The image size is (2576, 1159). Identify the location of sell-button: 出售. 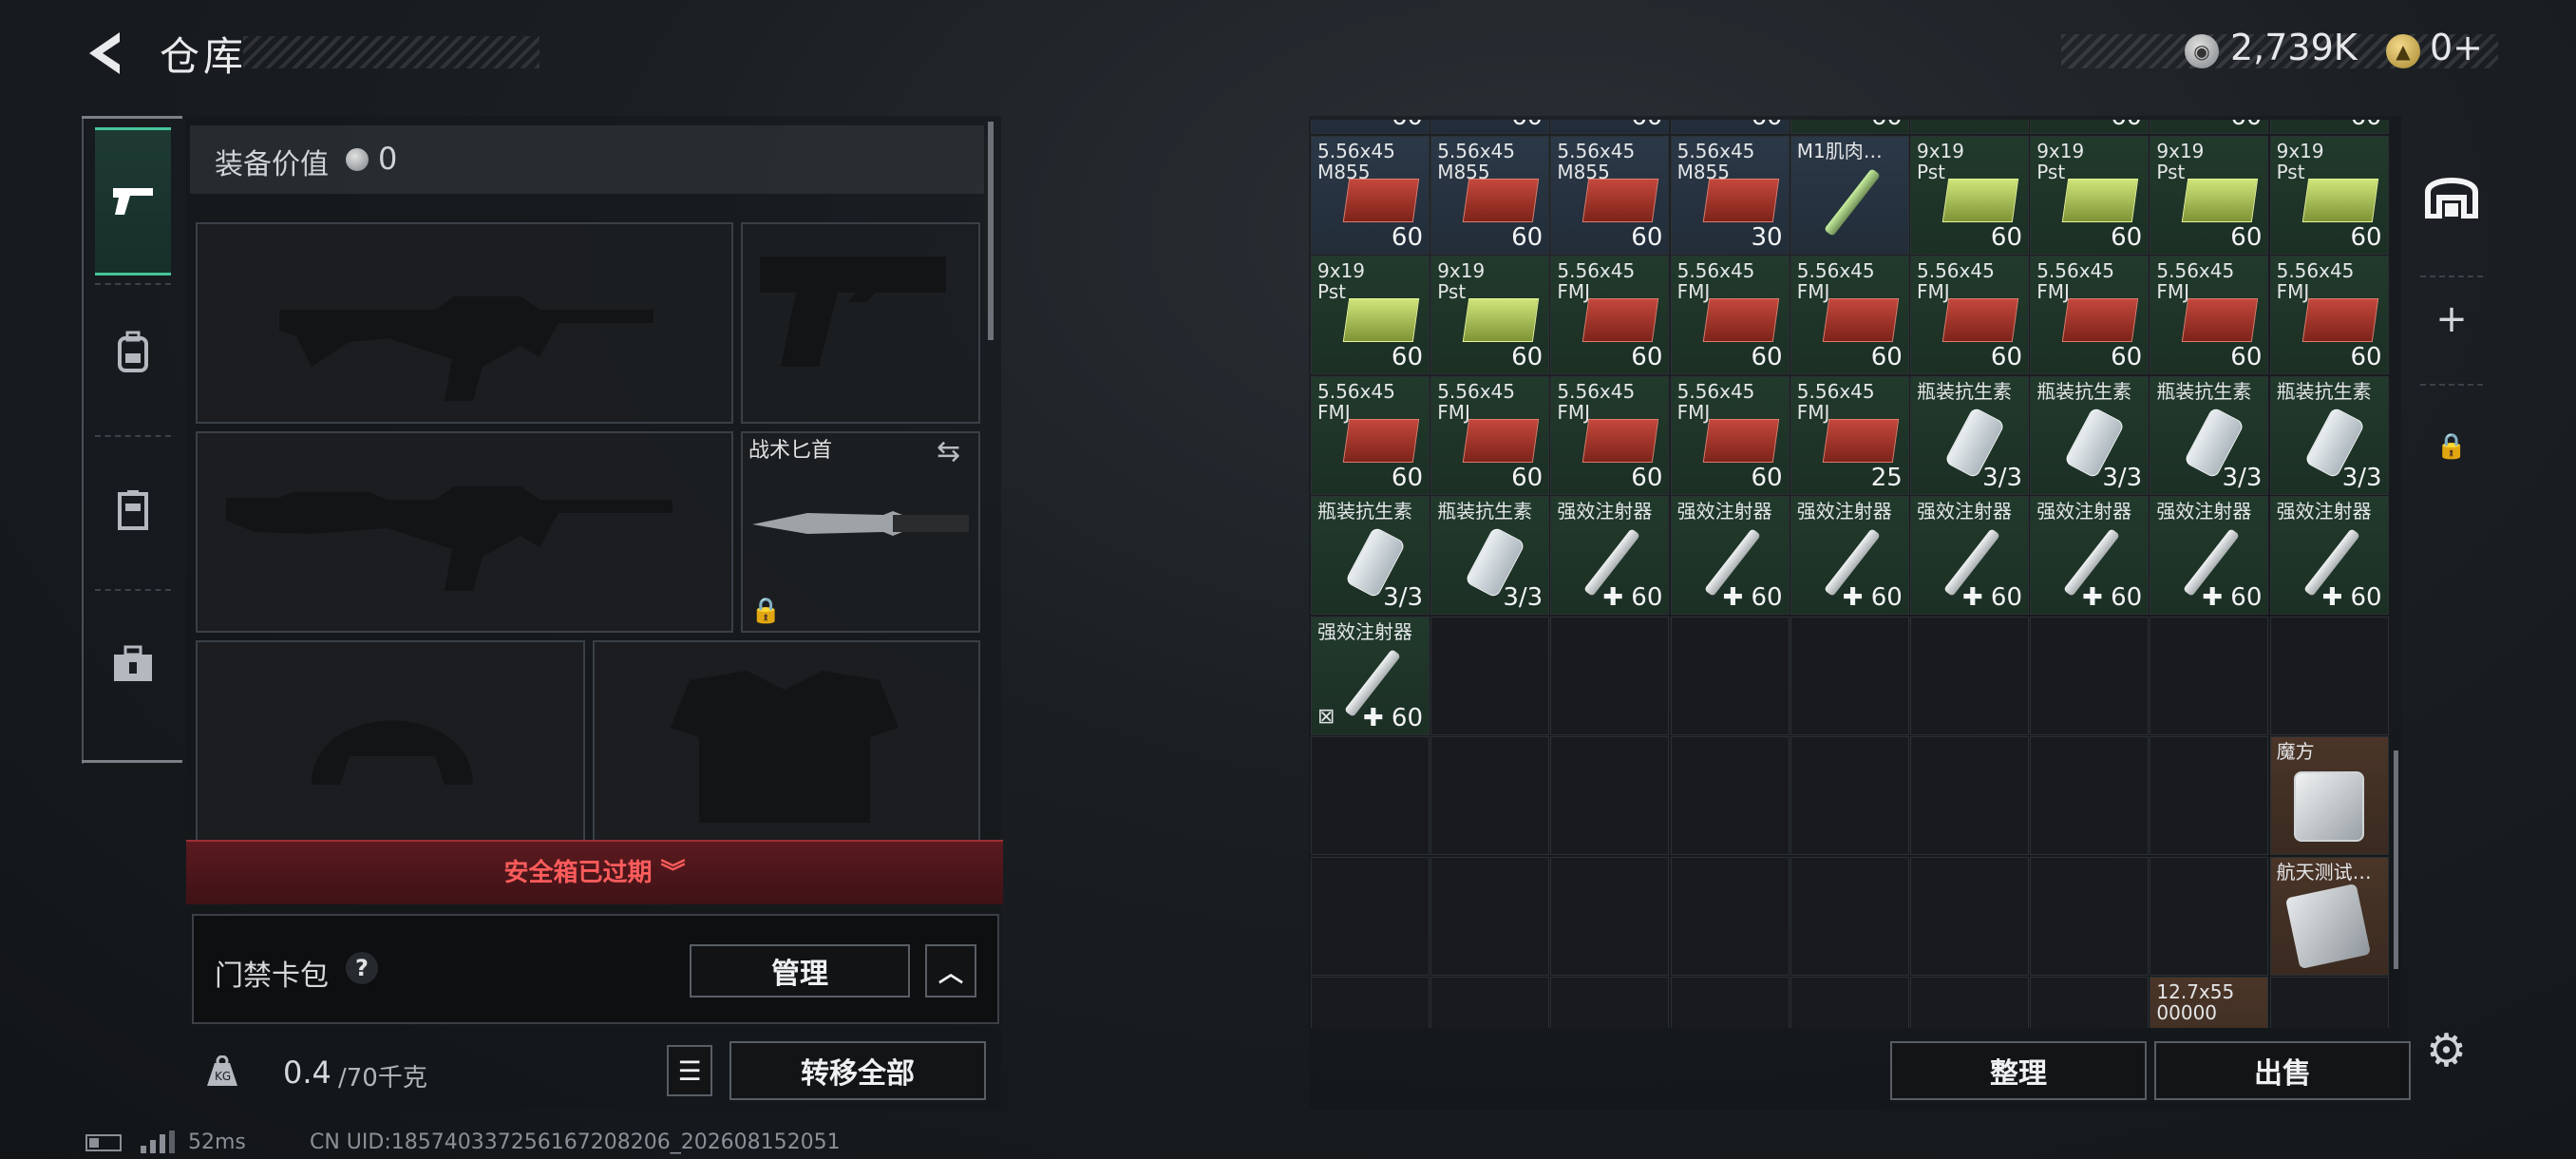
(2282, 1070).